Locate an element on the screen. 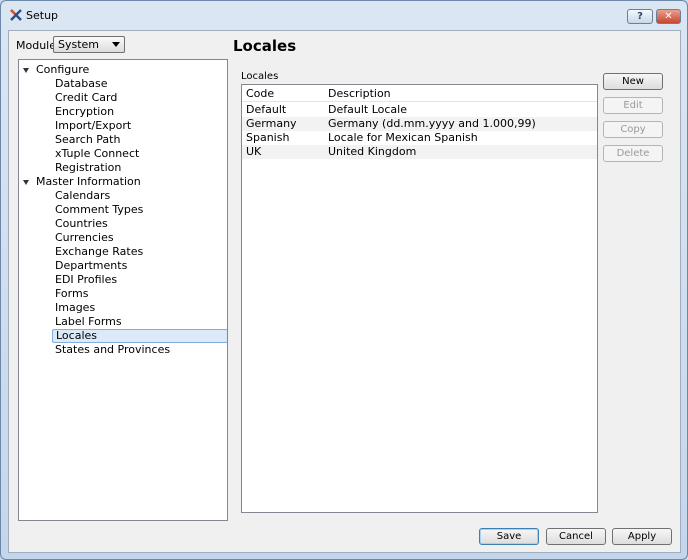 The width and height of the screenshot is (688, 560). table-row: Germany Germany (dd.mm.yyyy and 1.000,99) is located at coordinates (419, 124).